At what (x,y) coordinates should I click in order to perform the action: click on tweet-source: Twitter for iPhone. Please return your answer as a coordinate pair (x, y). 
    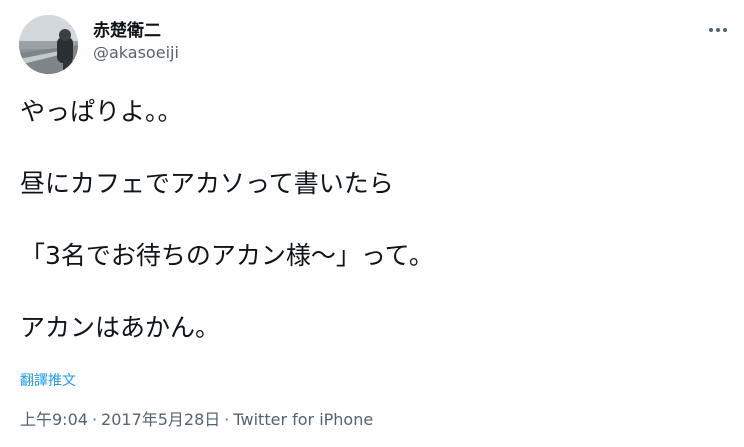
    Looking at the image, I should click on (303, 419).